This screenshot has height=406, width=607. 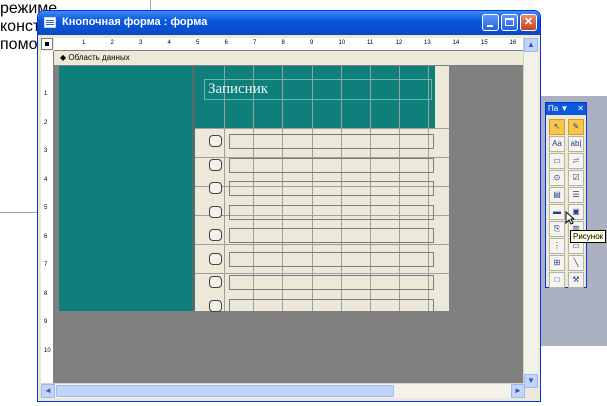 I want to click on section-label: ◆ Область данных, so click(x=95, y=57).